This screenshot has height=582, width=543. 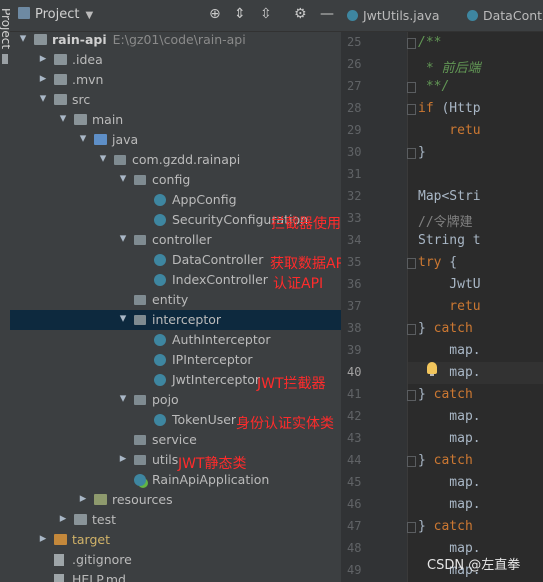 What do you see at coordinates (175, 160) in the screenshot?
I see `tree-node: ▾ com.gzdd.rainapi` at bounding box center [175, 160].